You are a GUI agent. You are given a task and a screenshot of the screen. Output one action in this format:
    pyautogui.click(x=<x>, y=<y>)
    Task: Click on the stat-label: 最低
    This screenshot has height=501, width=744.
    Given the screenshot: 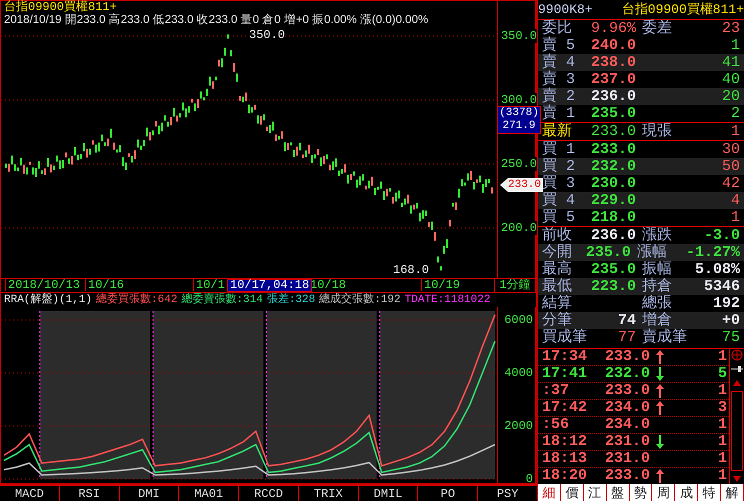 What is the action you would take?
    pyautogui.click(x=557, y=286)
    